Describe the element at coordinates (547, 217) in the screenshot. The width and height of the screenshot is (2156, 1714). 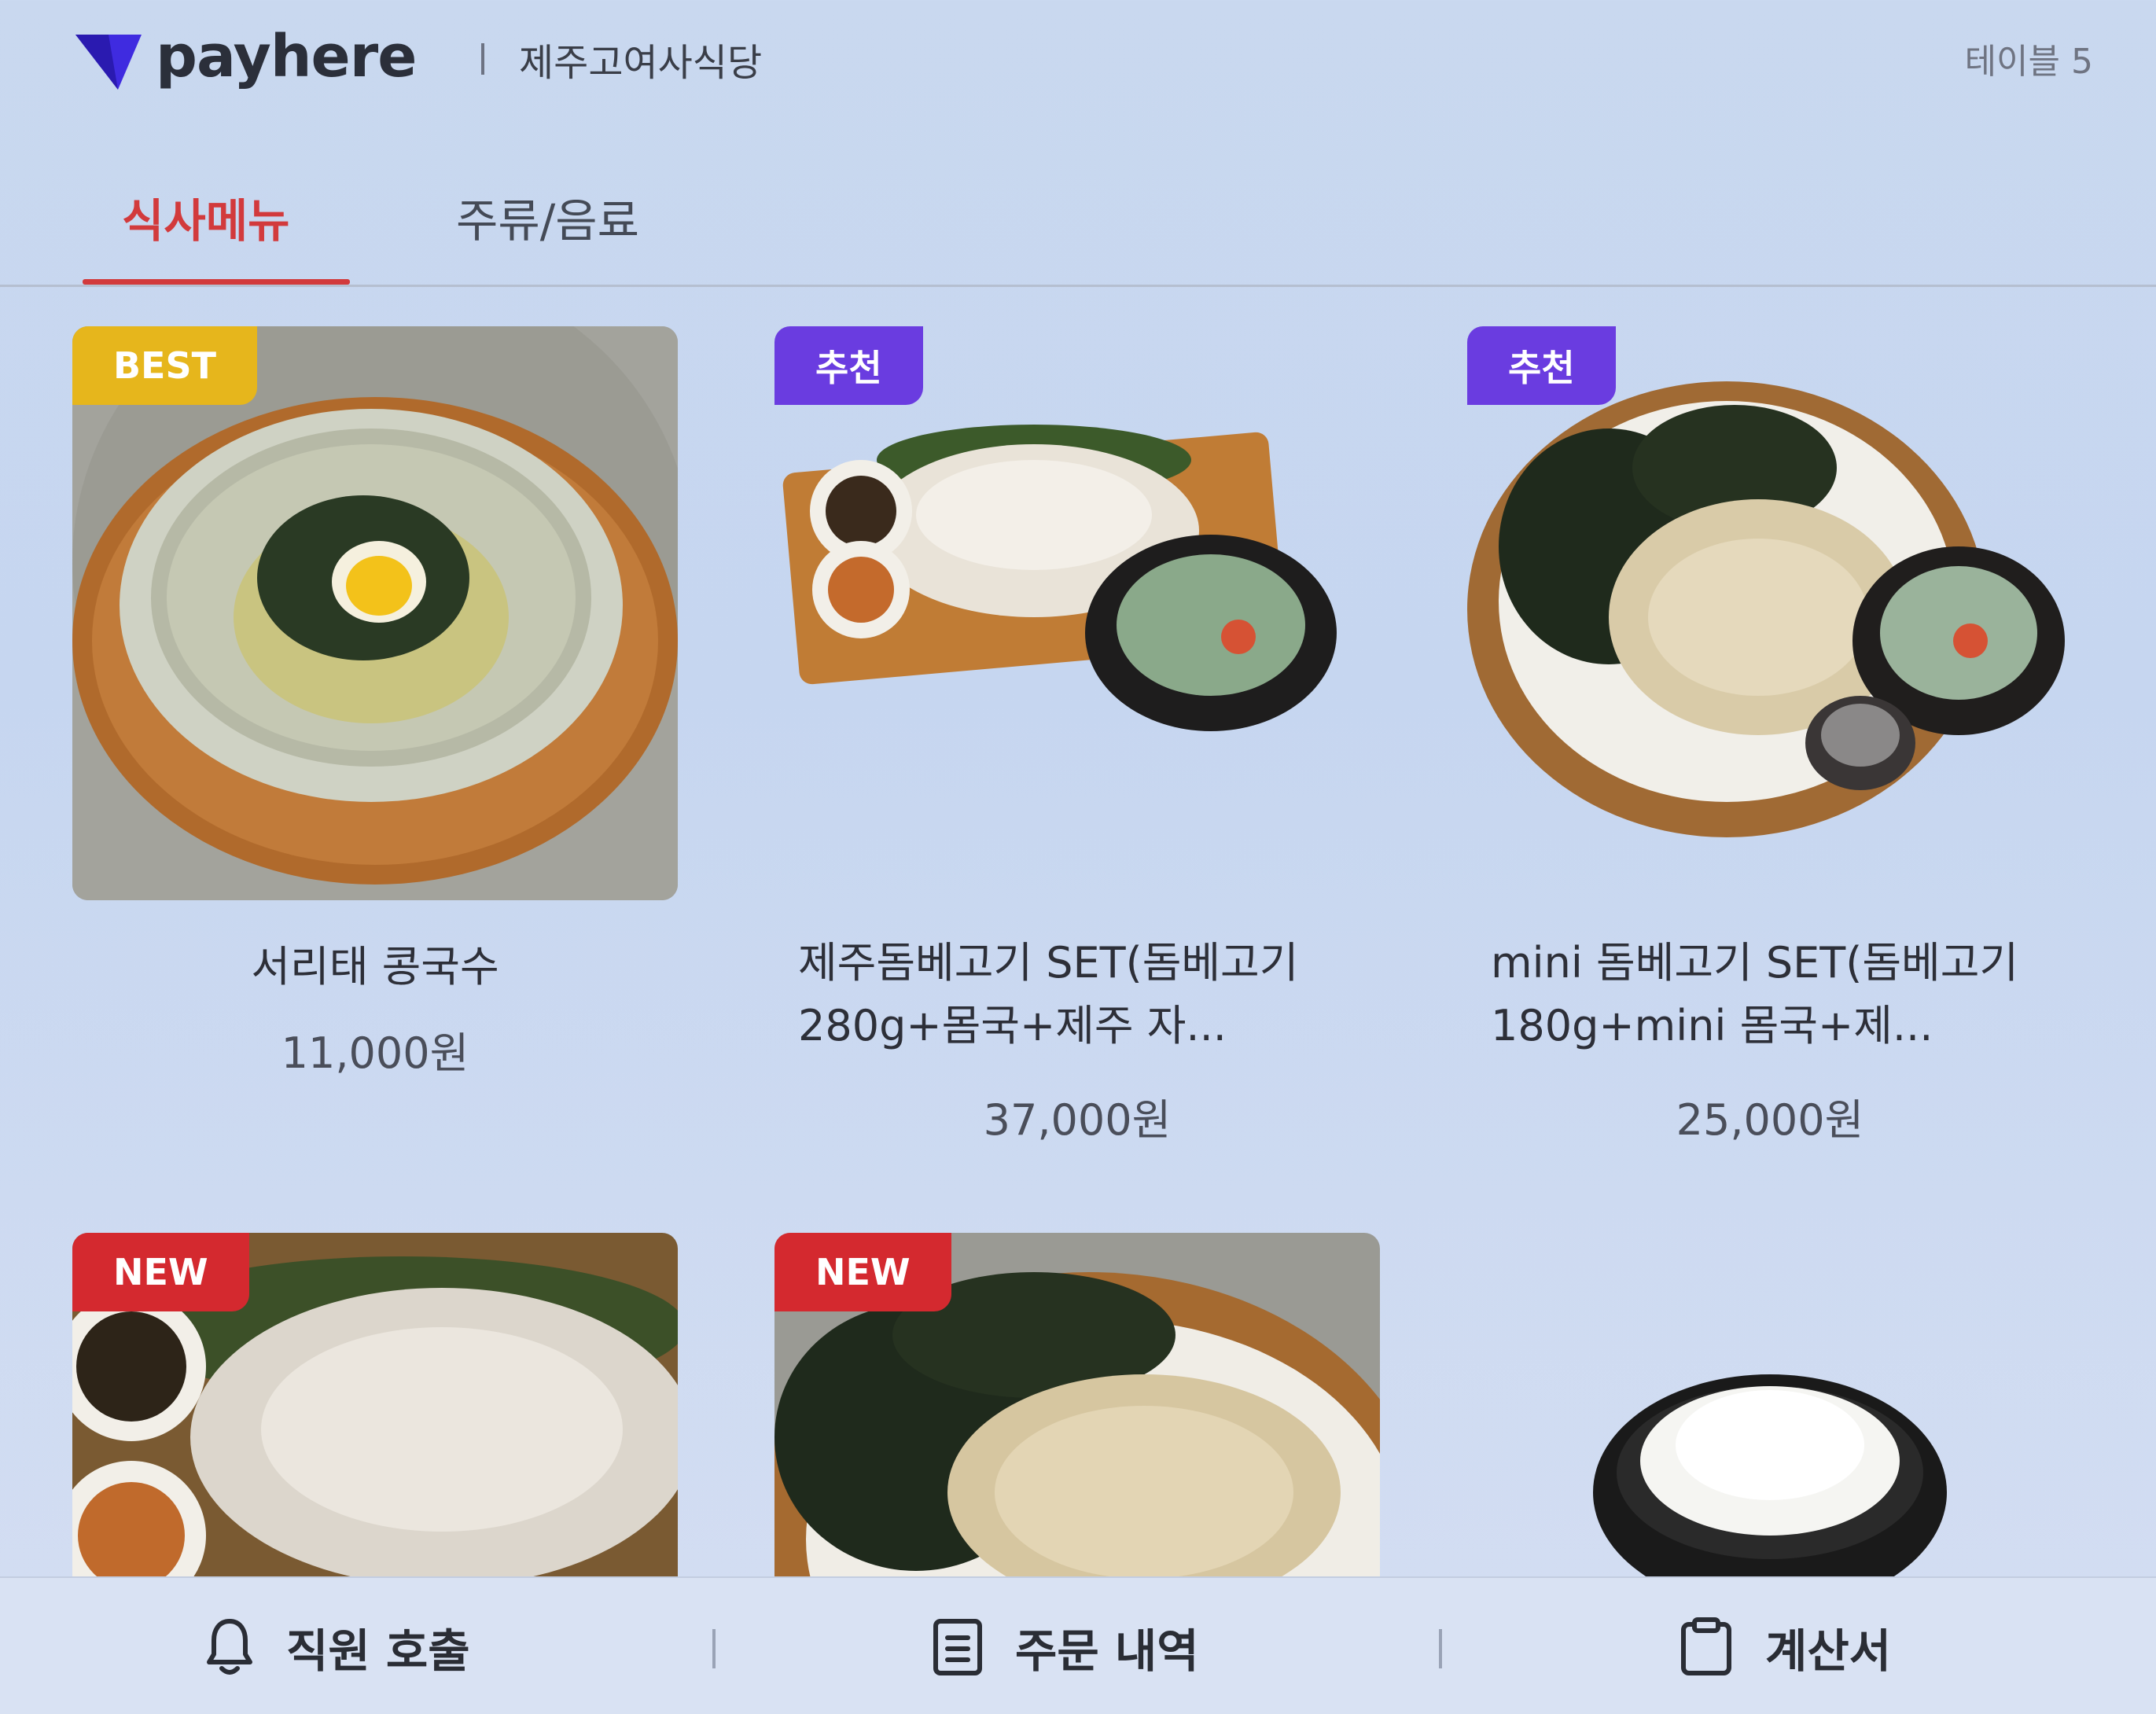
I see `tab-alcohol-drinks: 주류/음료` at that location.